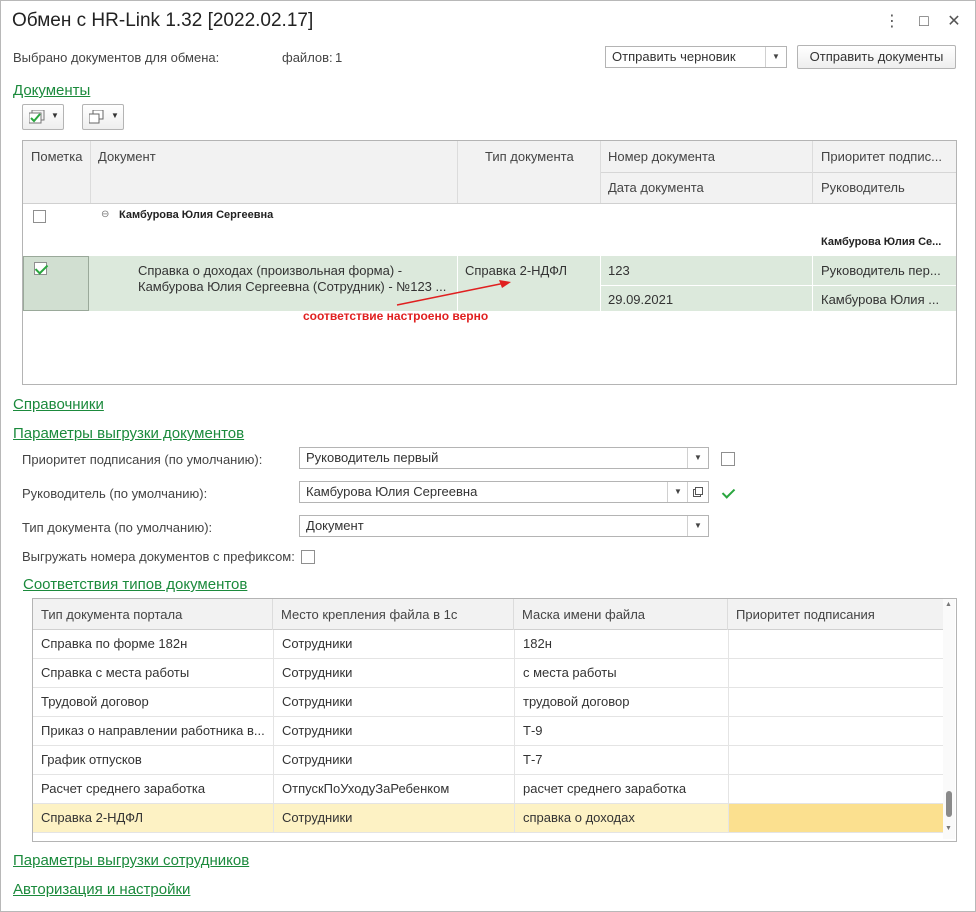  I want to click on cell-file-mask: с места работы, so click(621, 673).